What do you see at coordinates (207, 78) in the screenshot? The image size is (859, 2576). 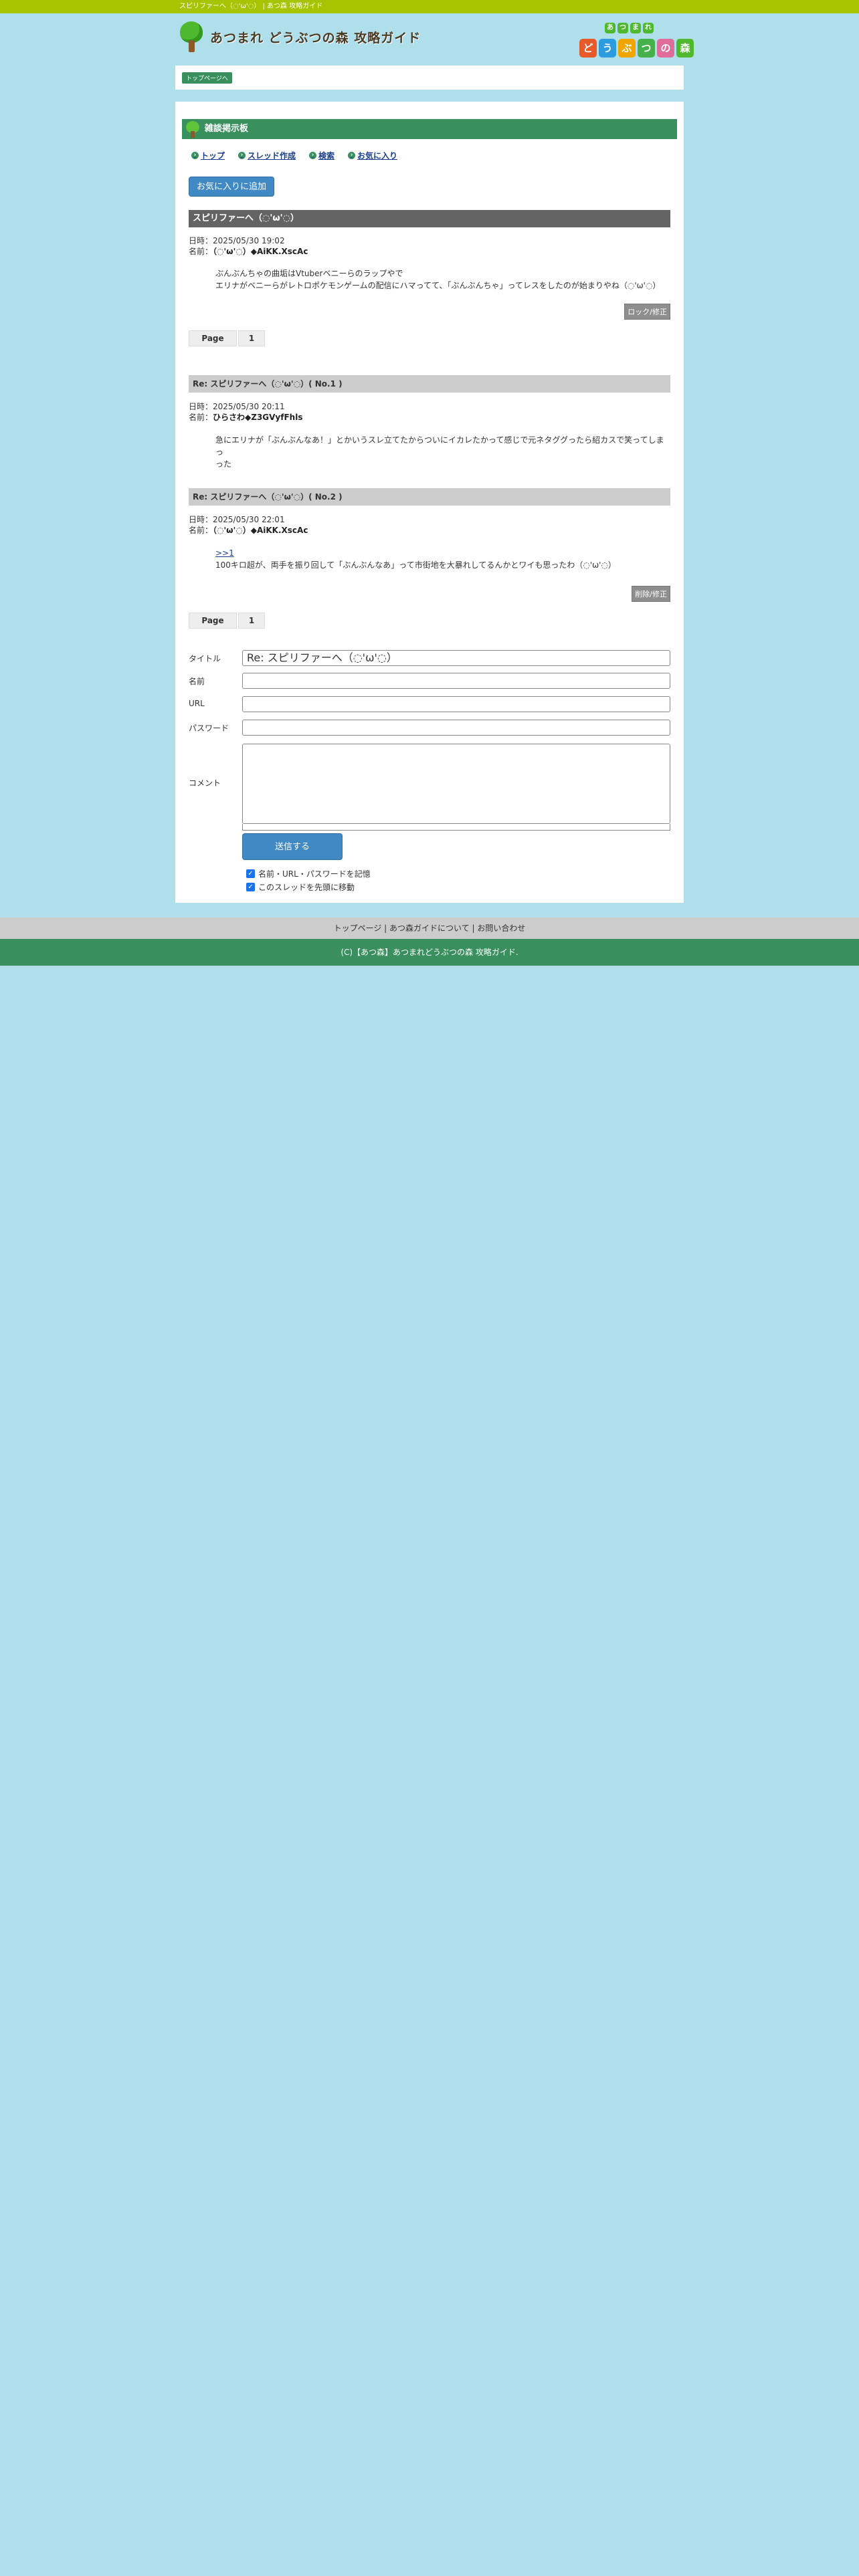 I see `top-page-link: トップページへ` at bounding box center [207, 78].